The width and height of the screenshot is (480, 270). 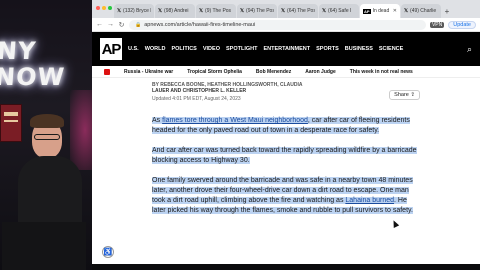 I want to click on share-icon: ⇪, so click(x=412, y=95).